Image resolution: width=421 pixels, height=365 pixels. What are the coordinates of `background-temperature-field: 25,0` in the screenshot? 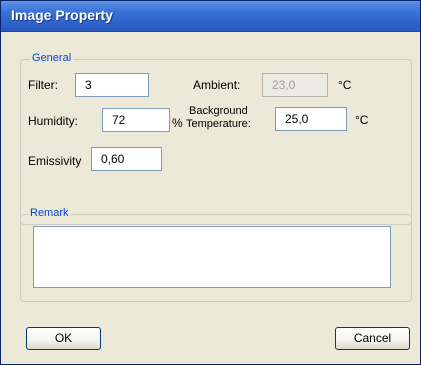 It's located at (311, 119).